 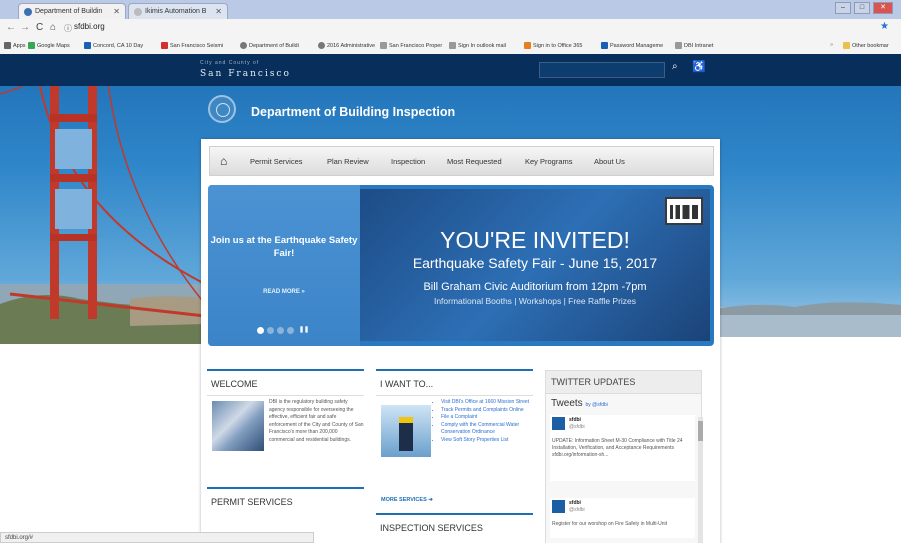 What do you see at coordinates (831, 45) in the screenshot?
I see `bookmarks-overflow: »` at bounding box center [831, 45].